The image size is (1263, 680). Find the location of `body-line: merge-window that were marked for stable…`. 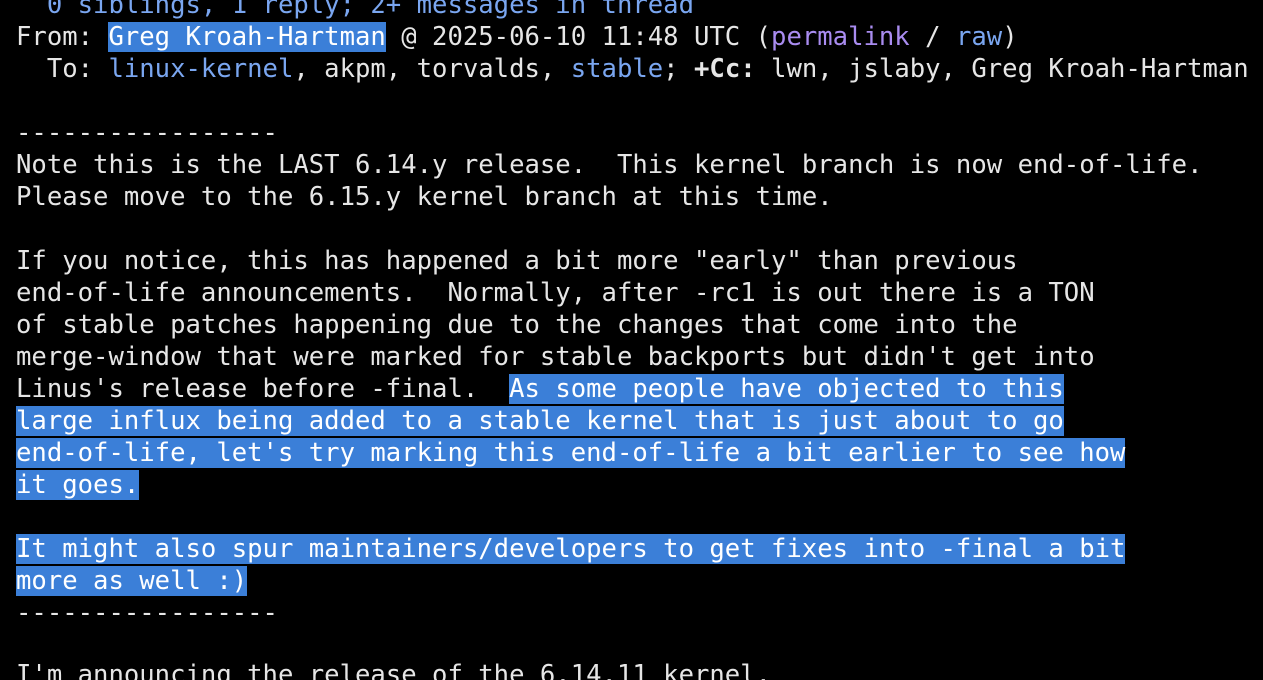

body-line: merge-window that were marked for stable… is located at coordinates (555, 357).